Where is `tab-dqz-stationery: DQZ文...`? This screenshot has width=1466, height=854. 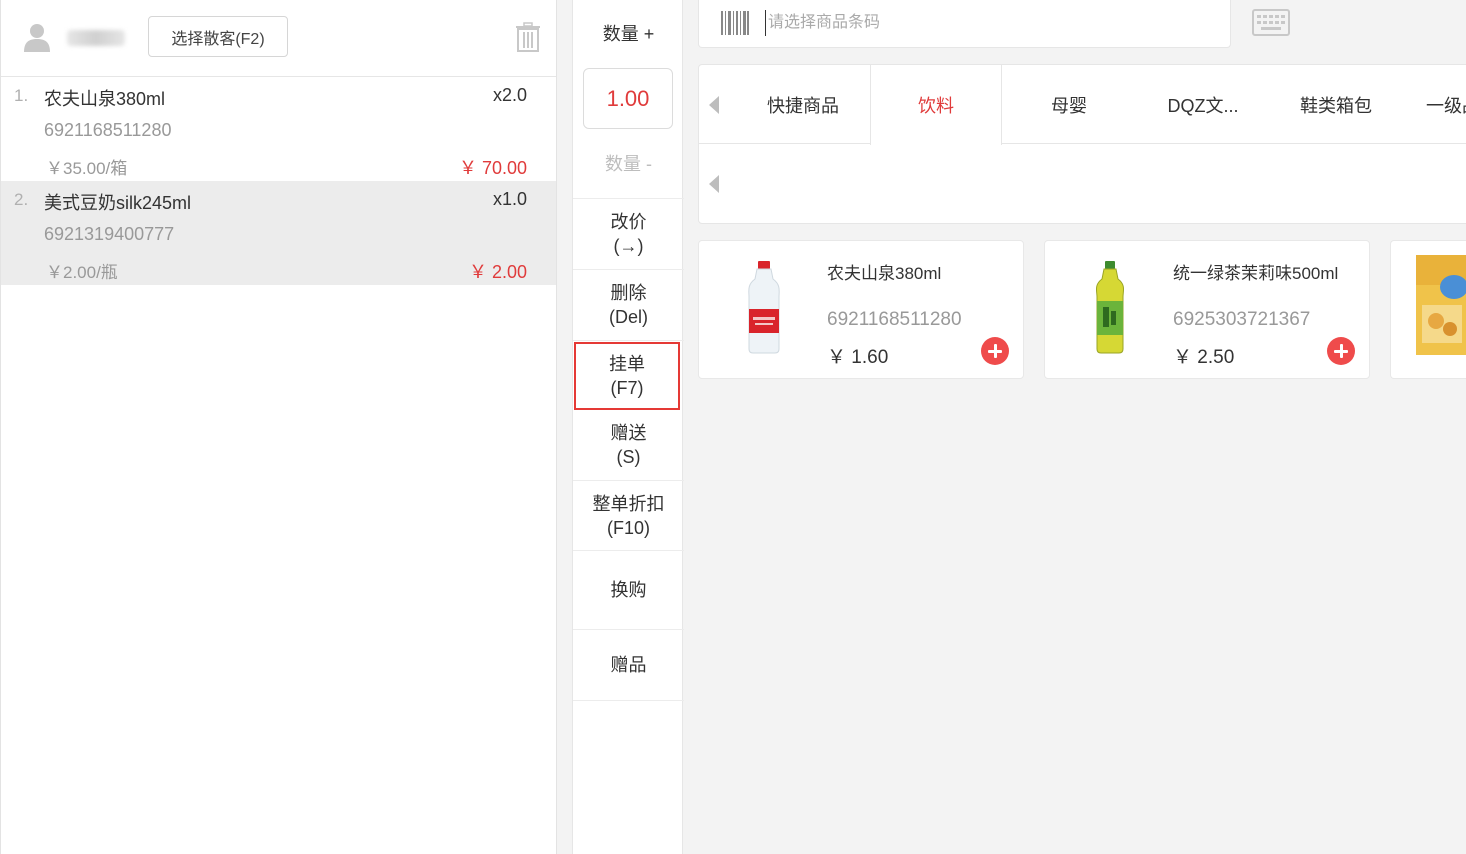
tab-dqz-stationery: DQZ文... is located at coordinates (1203, 104).